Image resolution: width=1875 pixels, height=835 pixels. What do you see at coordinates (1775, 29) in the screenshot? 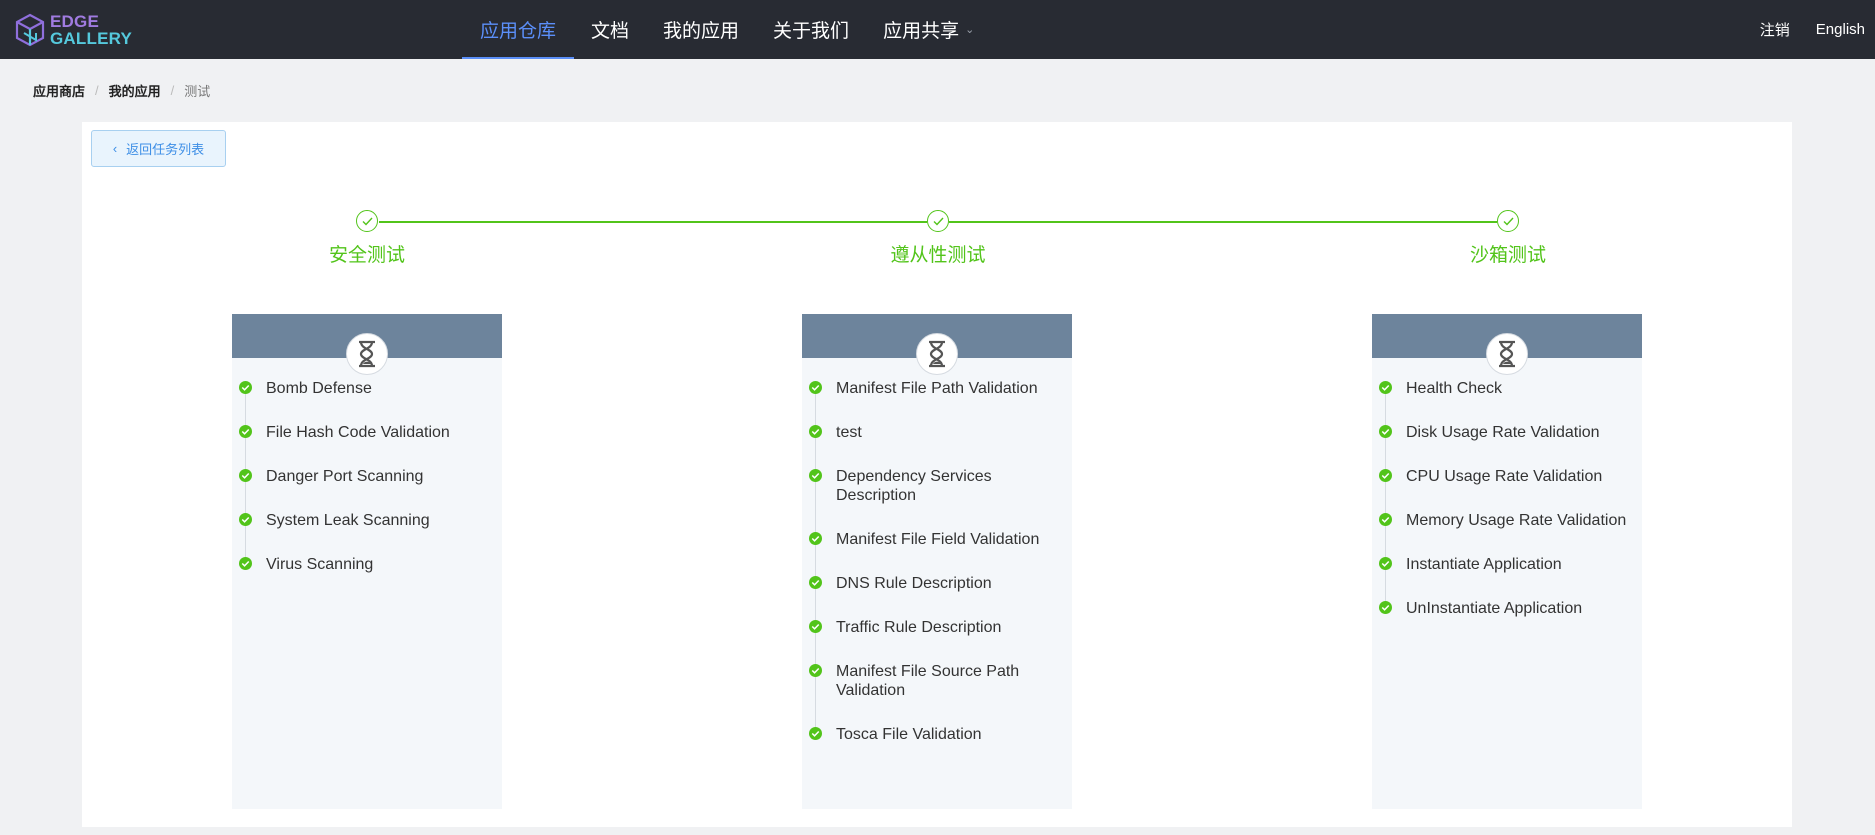
I see `logout-link: 注销` at bounding box center [1775, 29].